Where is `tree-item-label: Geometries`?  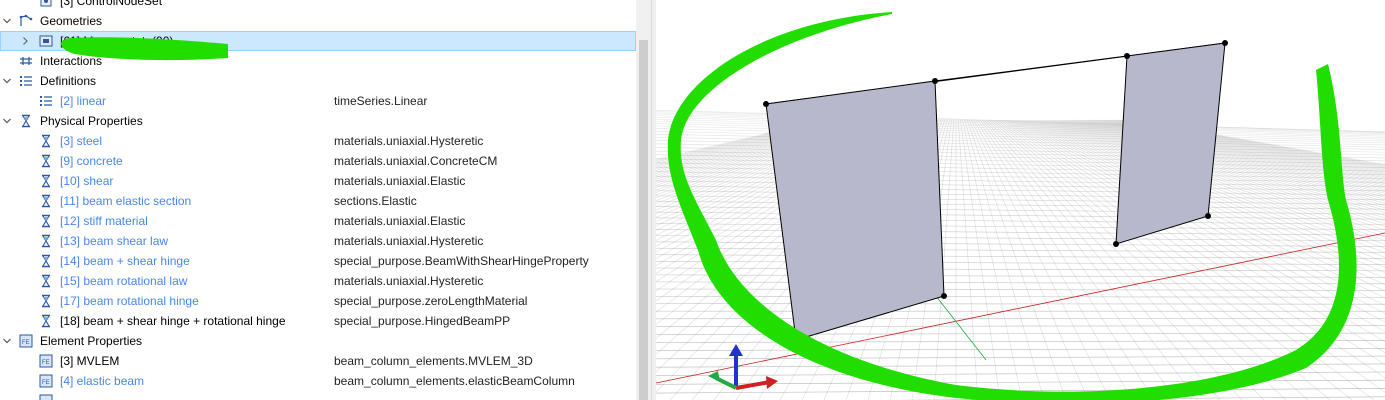
tree-item-label: Geometries is located at coordinates (71, 21).